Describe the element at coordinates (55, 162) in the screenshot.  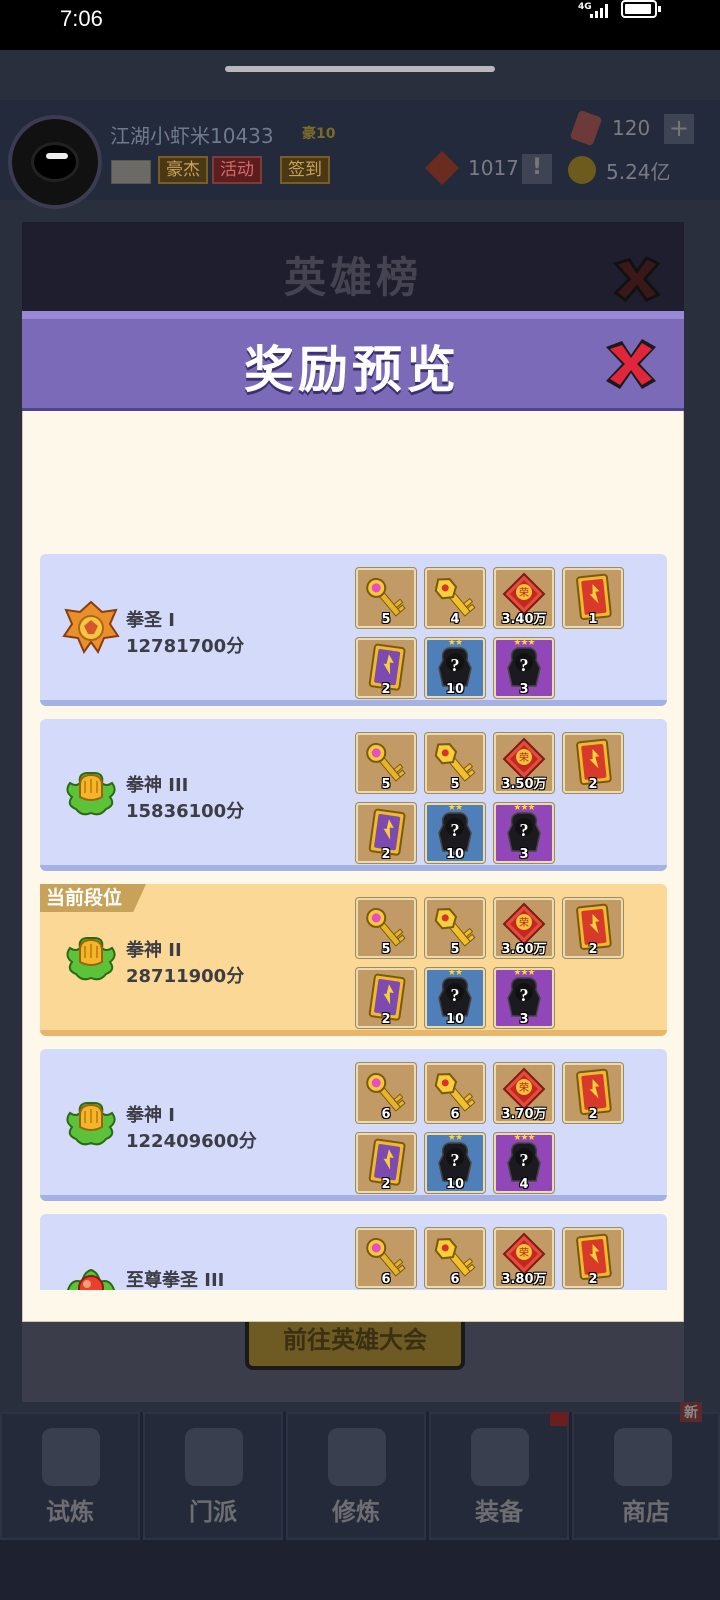
I see `player-avatar` at that location.